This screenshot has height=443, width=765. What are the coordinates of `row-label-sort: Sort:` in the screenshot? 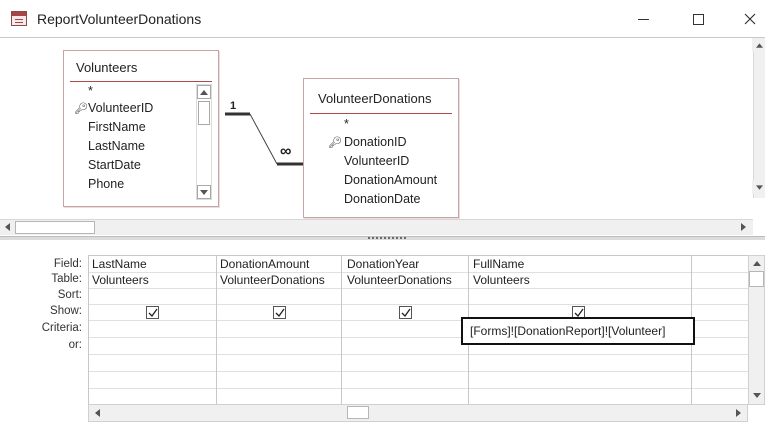 It's located at (69, 295).